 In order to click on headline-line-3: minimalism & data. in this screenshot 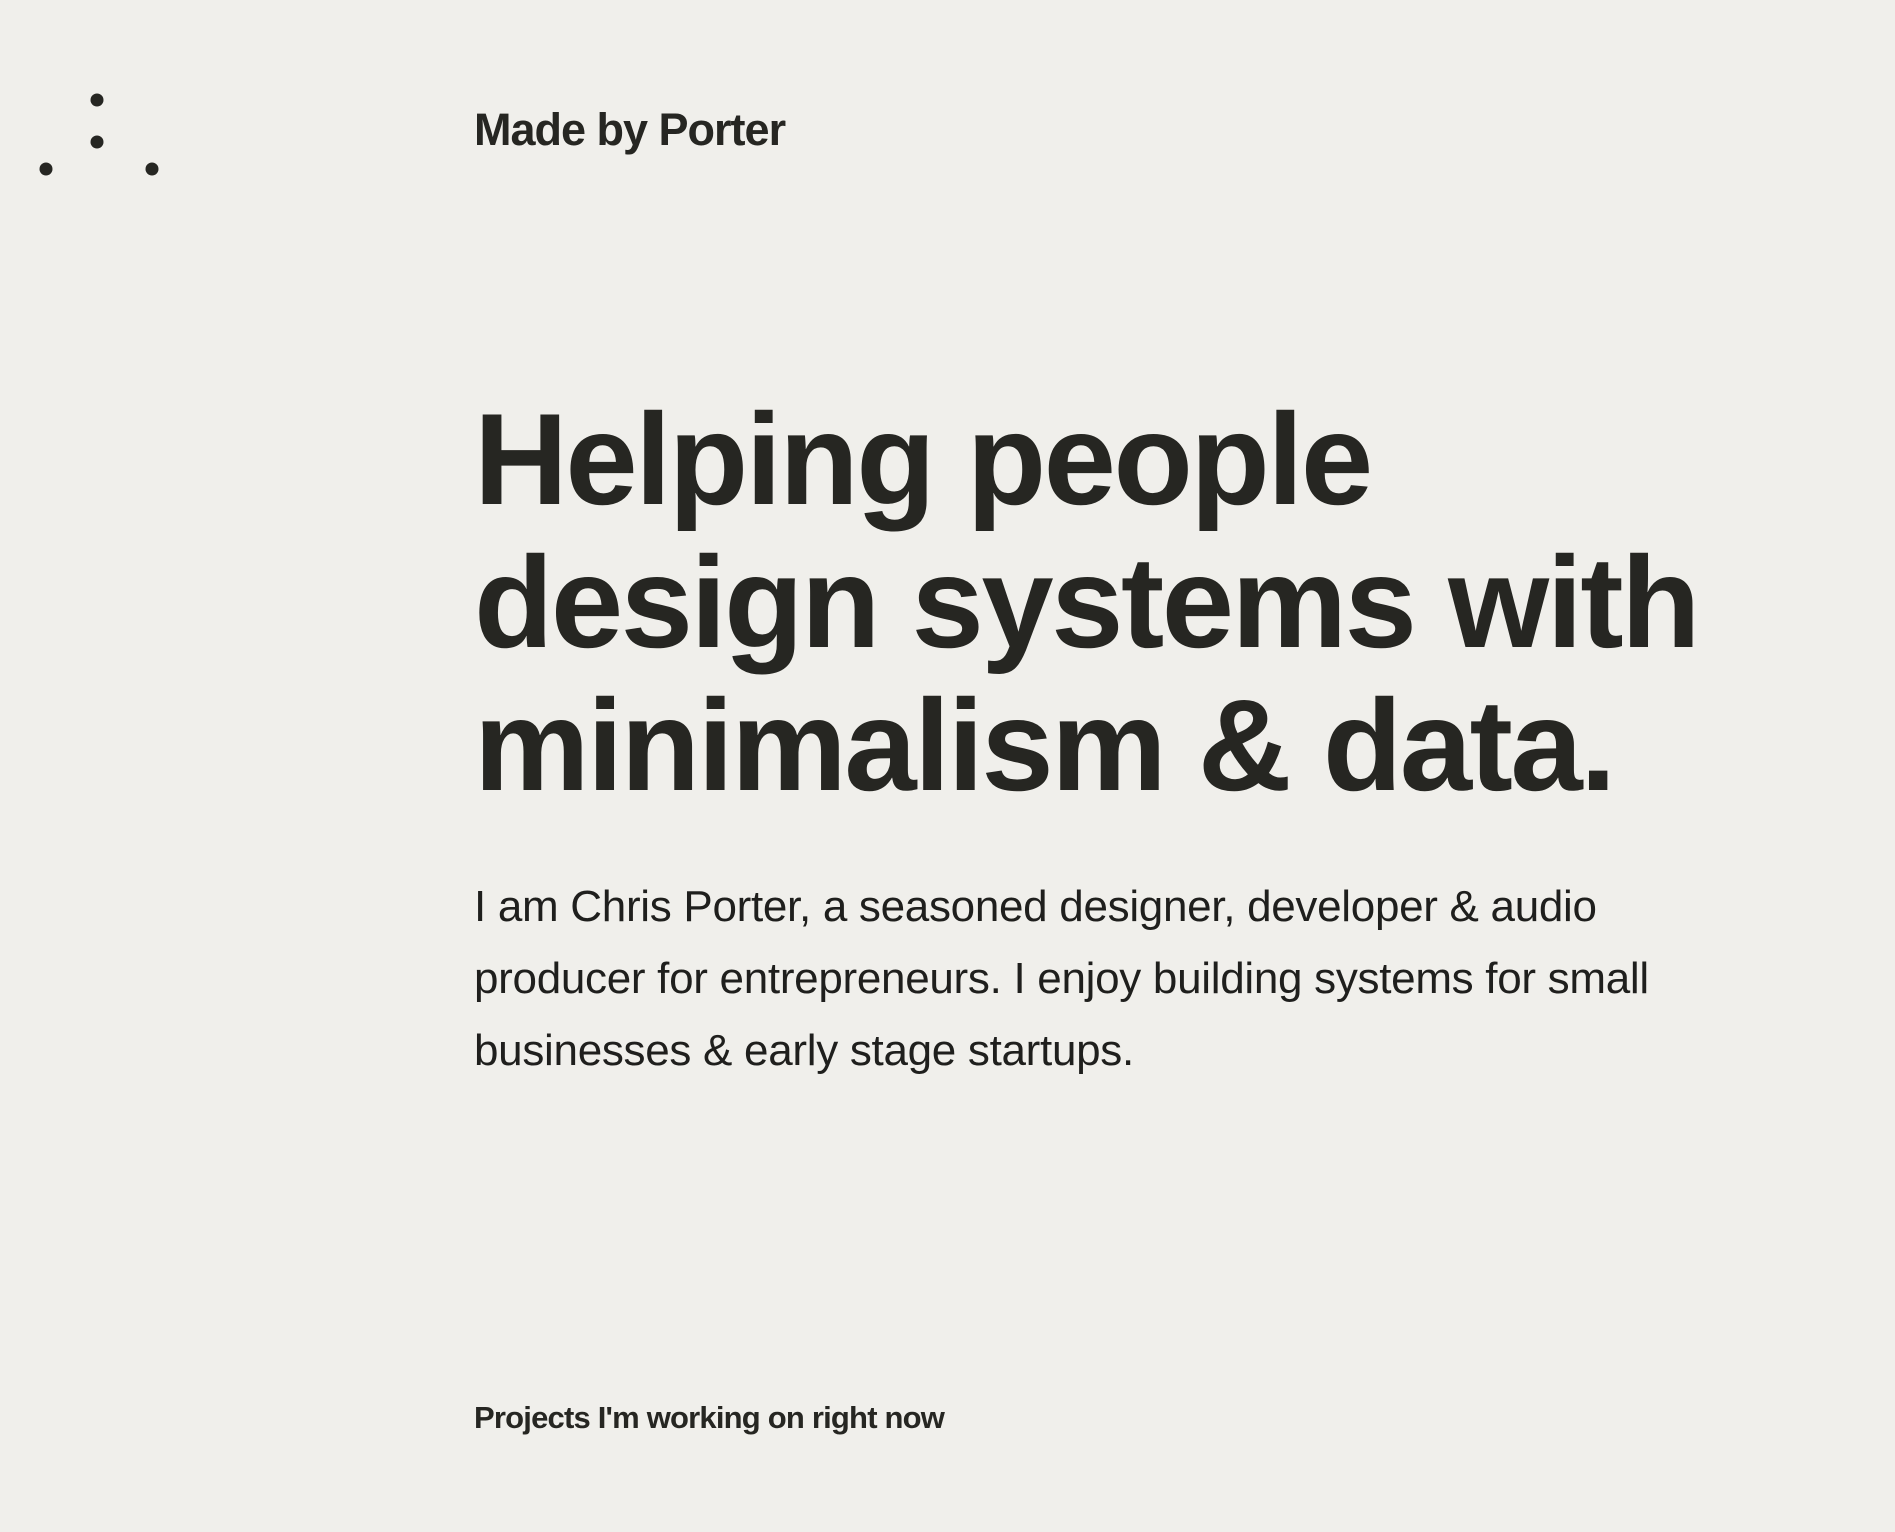, I will do `click(1045, 745)`.